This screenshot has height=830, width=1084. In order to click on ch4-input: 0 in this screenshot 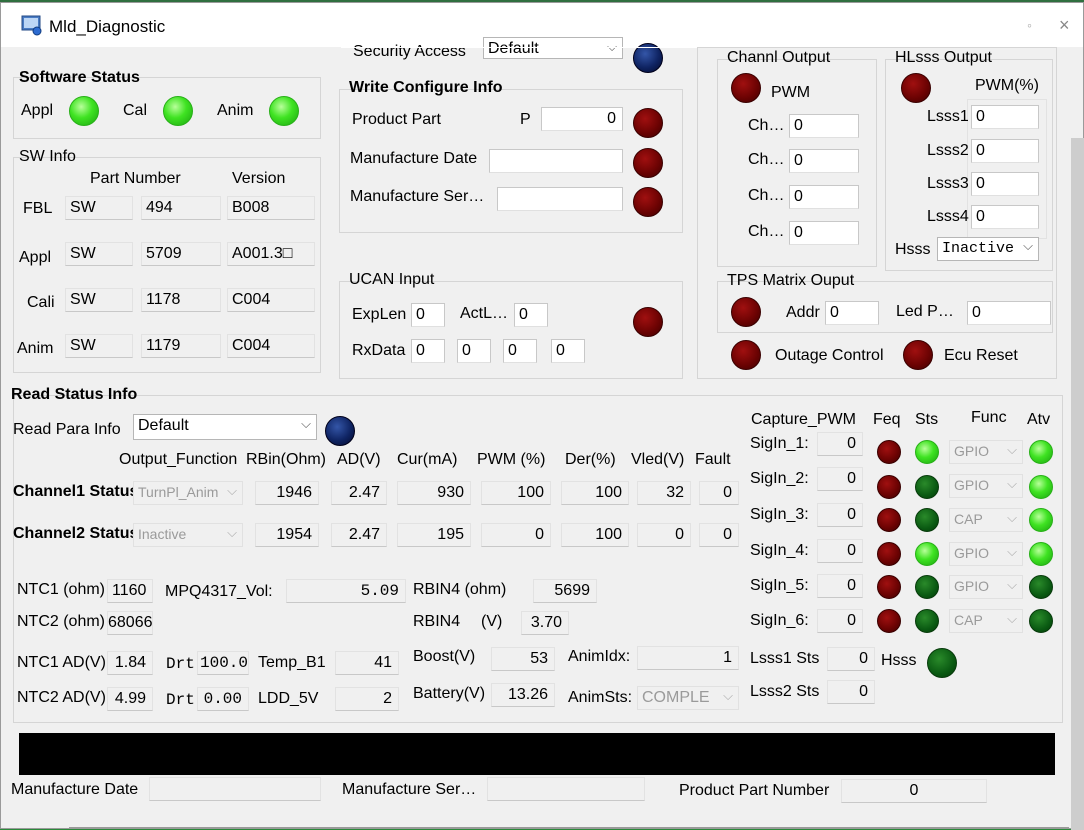, I will do `click(824, 233)`.